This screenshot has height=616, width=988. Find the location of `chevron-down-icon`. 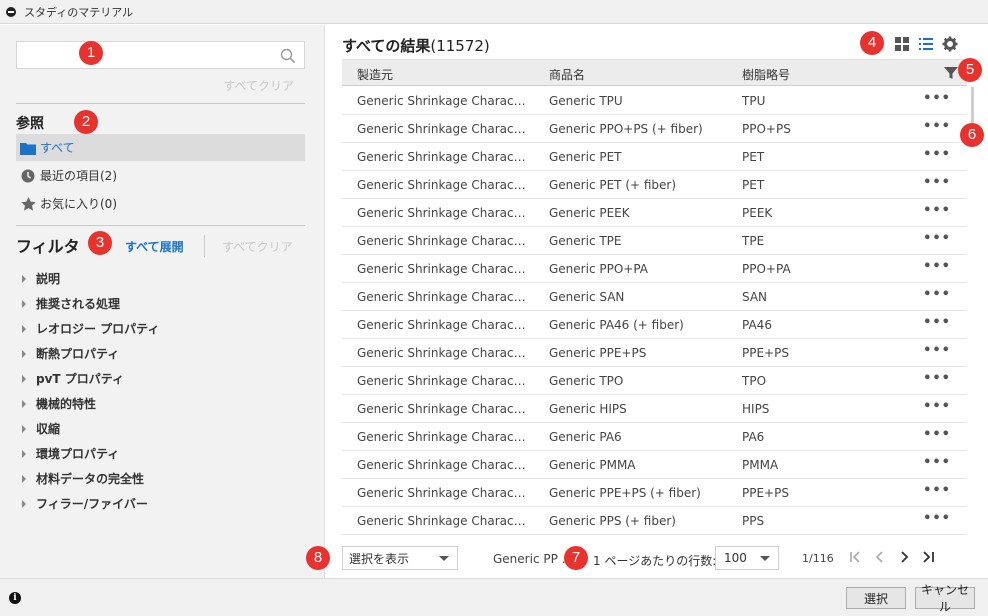

chevron-down-icon is located at coordinates (444, 558).